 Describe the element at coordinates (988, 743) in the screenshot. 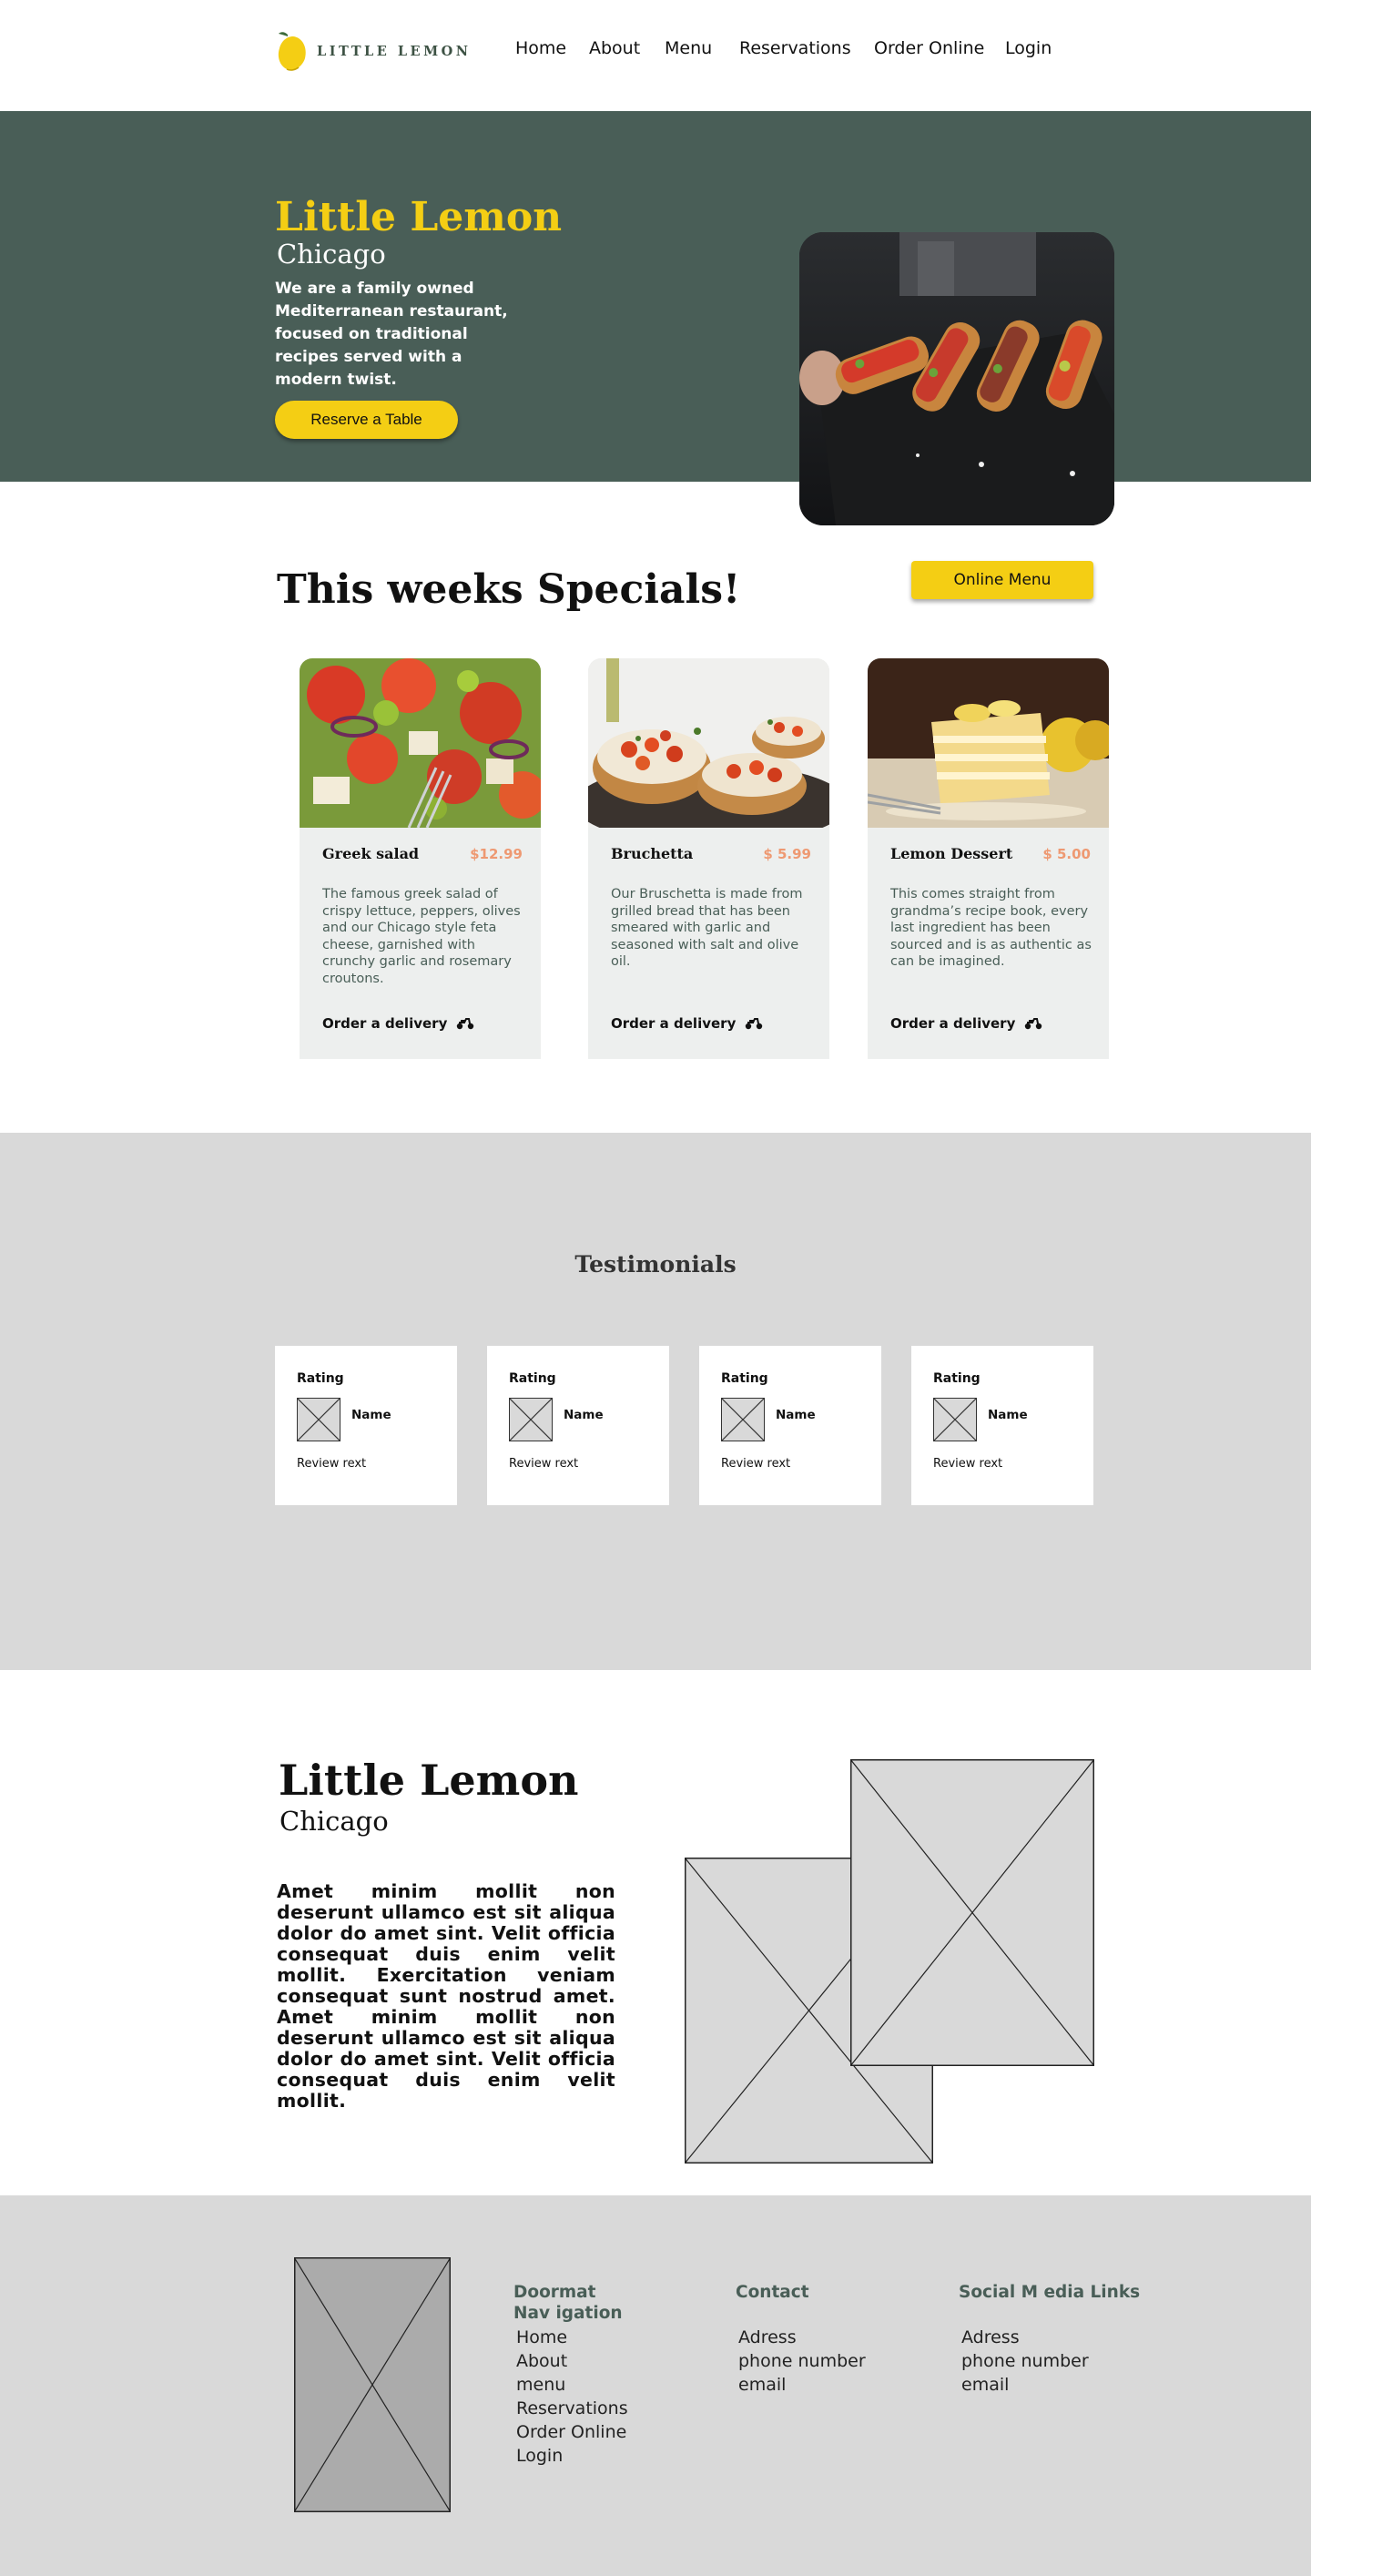

I see `lemon-dessert-image` at that location.